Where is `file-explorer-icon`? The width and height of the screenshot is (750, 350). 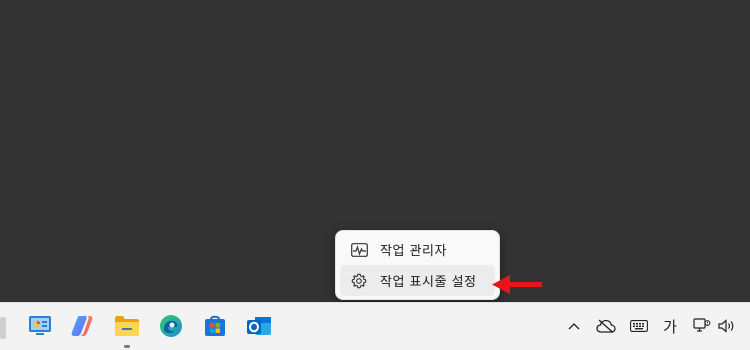 file-explorer-icon is located at coordinates (127, 326).